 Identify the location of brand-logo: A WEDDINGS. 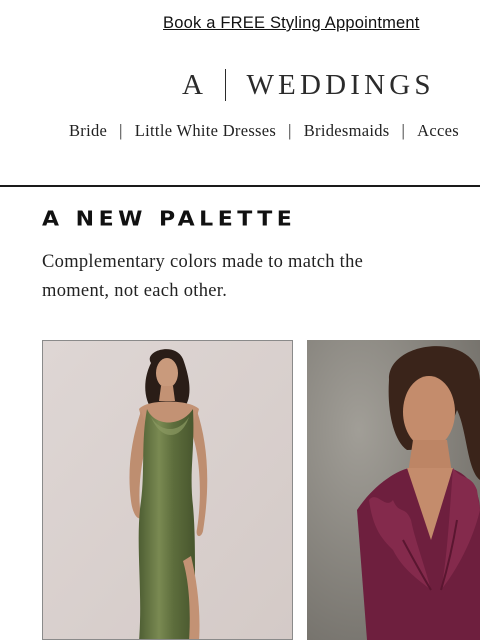
(308, 85).